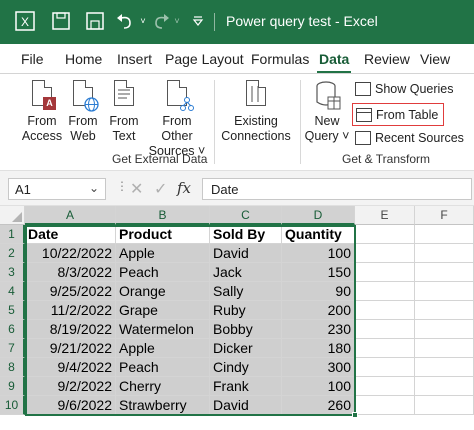 The height and width of the screenshot is (430, 474). I want to click on cell-quantity: 230, so click(318, 329).